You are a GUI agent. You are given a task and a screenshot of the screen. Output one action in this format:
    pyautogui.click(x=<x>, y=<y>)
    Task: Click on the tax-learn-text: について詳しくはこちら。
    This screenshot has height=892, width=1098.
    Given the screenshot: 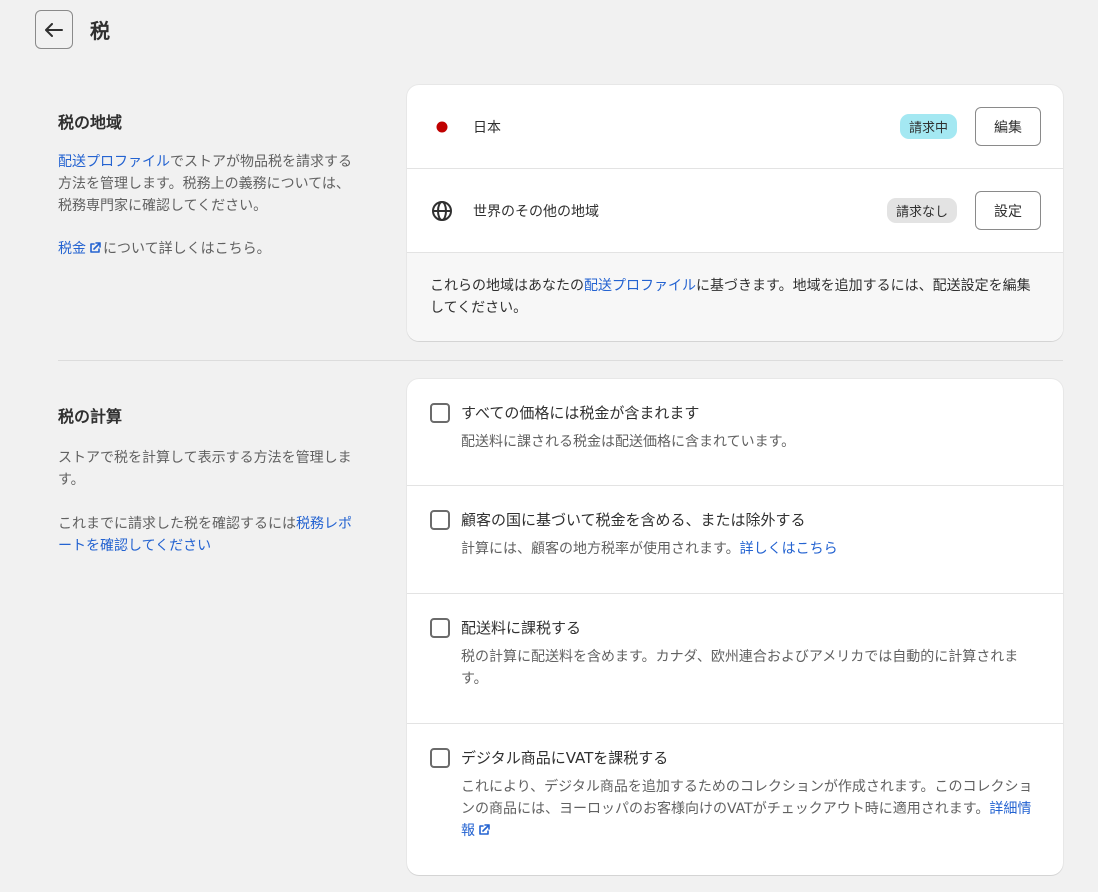 What is the action you would take?
    pyautogui.click(x=187, y=249)
    